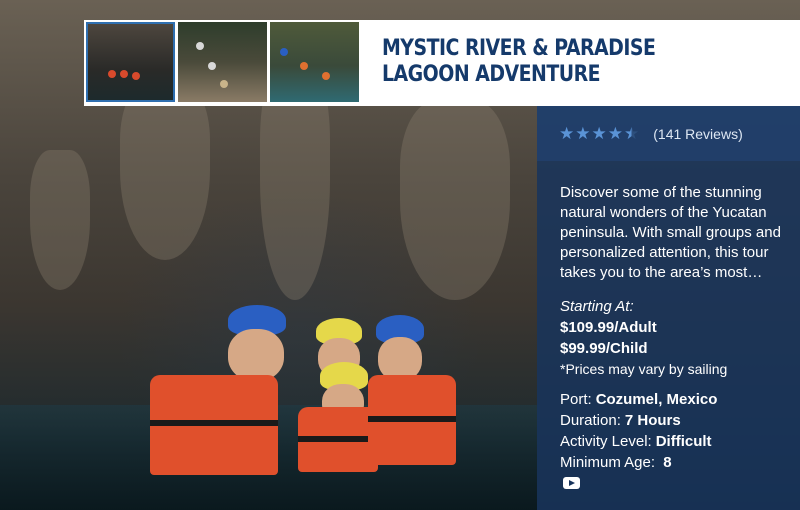  What do you see at coordinates (652, 420) in the screenshot?
I see `detail-value: 7 Hours` at bounding box center [652, 420].